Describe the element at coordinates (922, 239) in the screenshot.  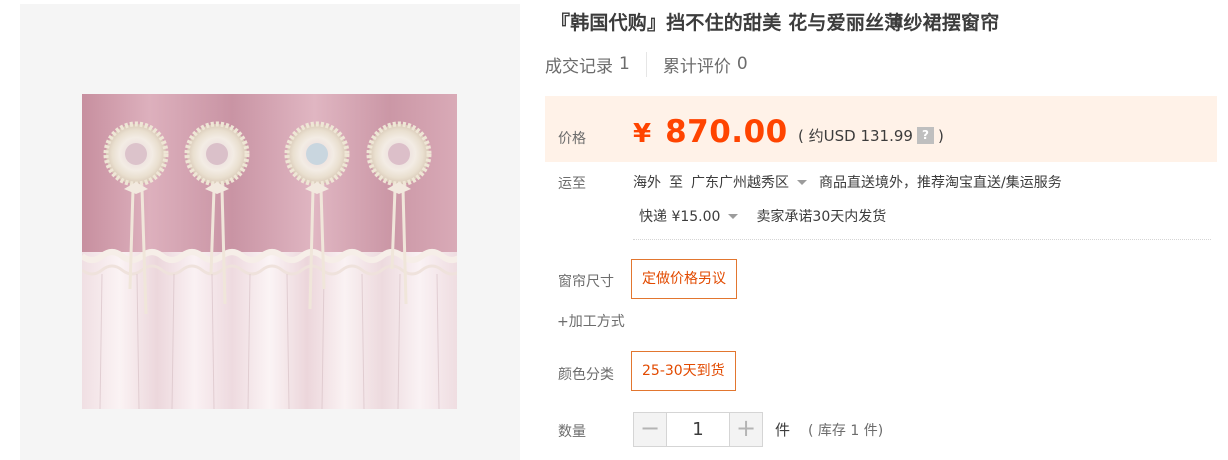
I see `divider` at that location.